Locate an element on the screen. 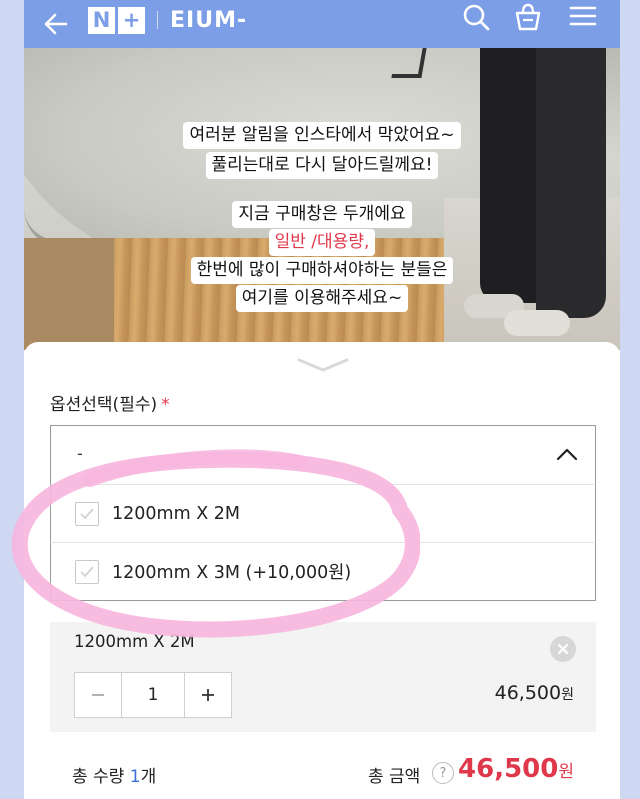  total-amount-label: 총 금액 is located at coordinates (394, 777).